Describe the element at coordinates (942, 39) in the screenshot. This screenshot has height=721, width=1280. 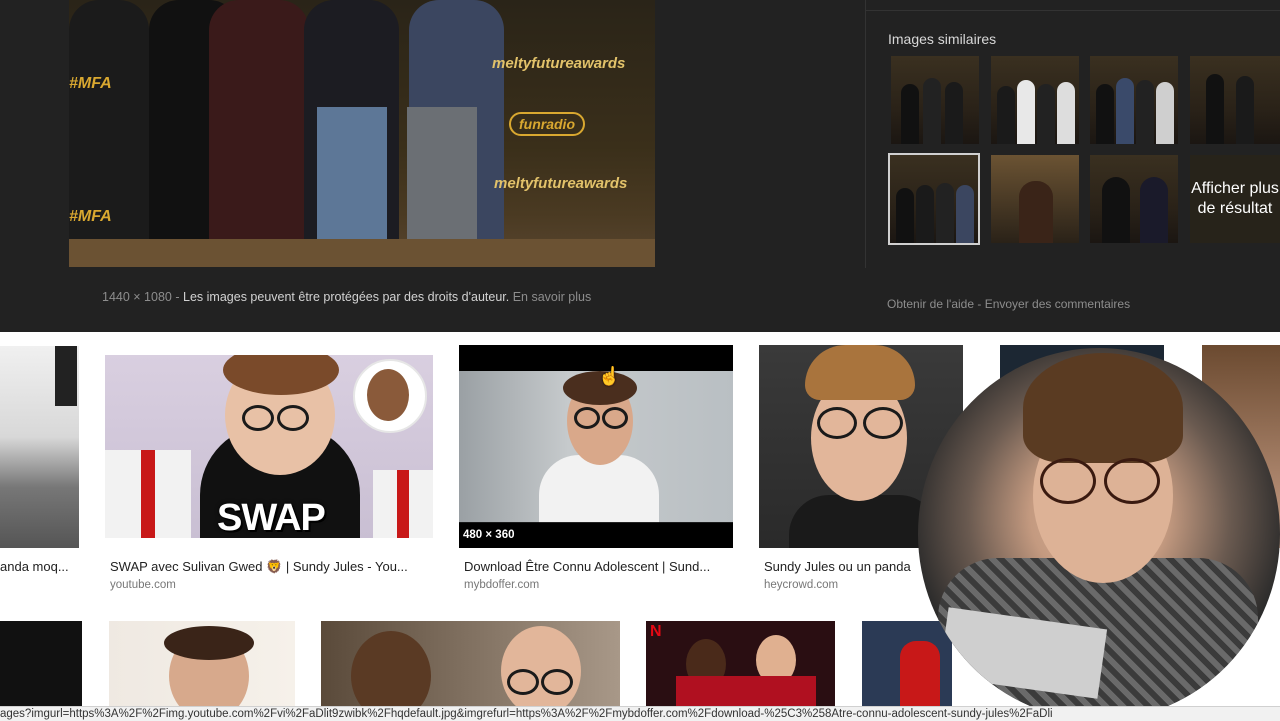
I see `similar-images-title: Images similaires` at that location.